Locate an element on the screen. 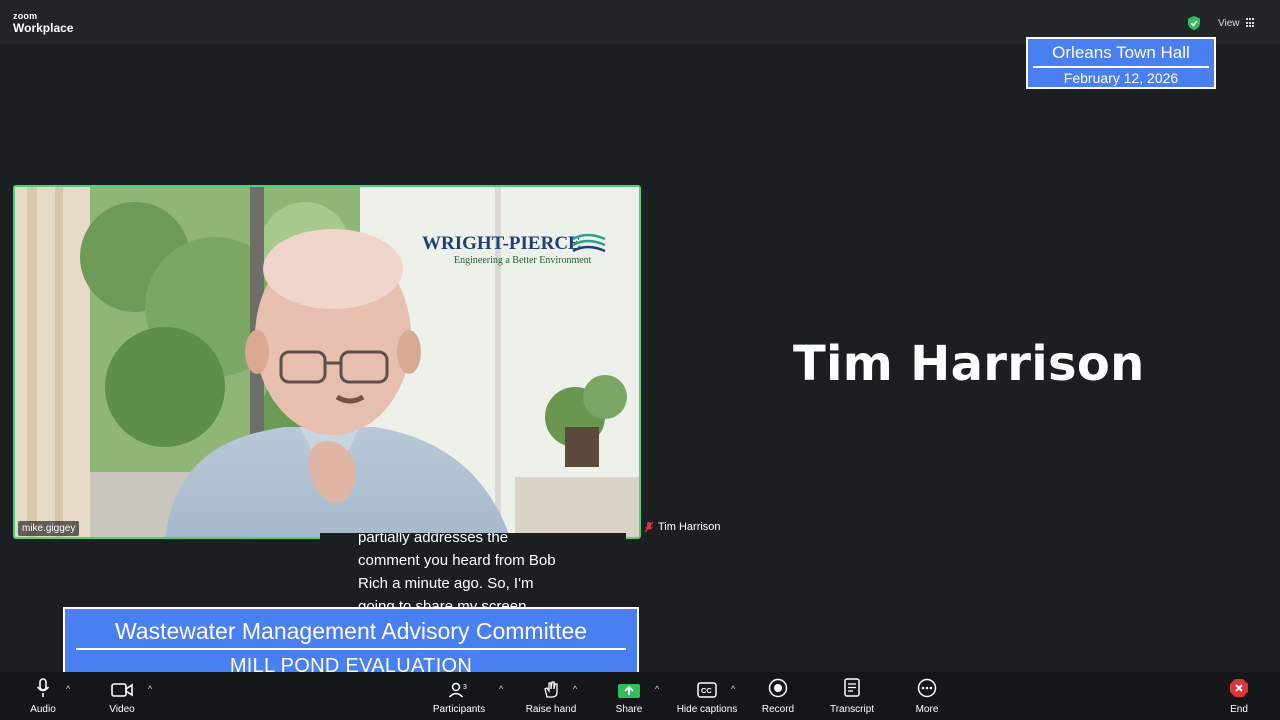 Image resolution: width=1280 pixels, height=720 pixels. location-date: February 12, 2026 is located at coordinates (1121, 78).